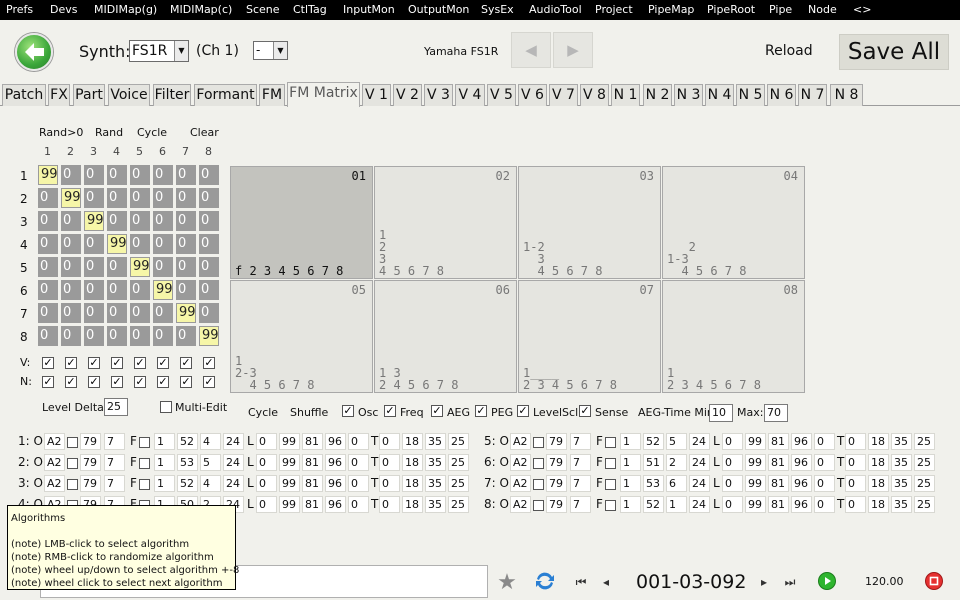 Image resolution: width=960 pixels, height=600 pixels. Describe the element at coordinates (721, 413) in the screenshot. I see `aeg-time-min-input: 10` at that location.